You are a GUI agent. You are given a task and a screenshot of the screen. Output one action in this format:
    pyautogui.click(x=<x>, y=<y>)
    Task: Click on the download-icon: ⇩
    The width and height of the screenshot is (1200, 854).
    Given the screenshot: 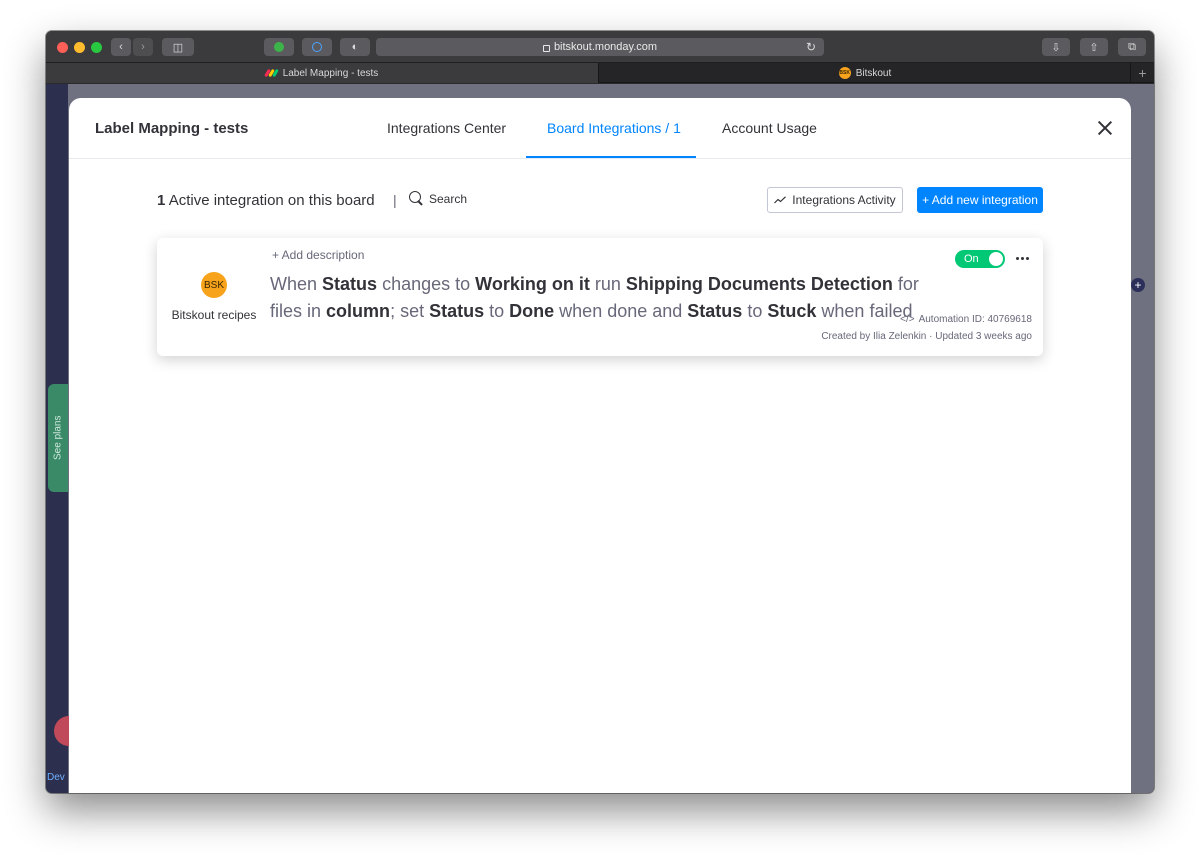 What is the action you would take?
    pyautogui.click(x=1056, y=47)
    